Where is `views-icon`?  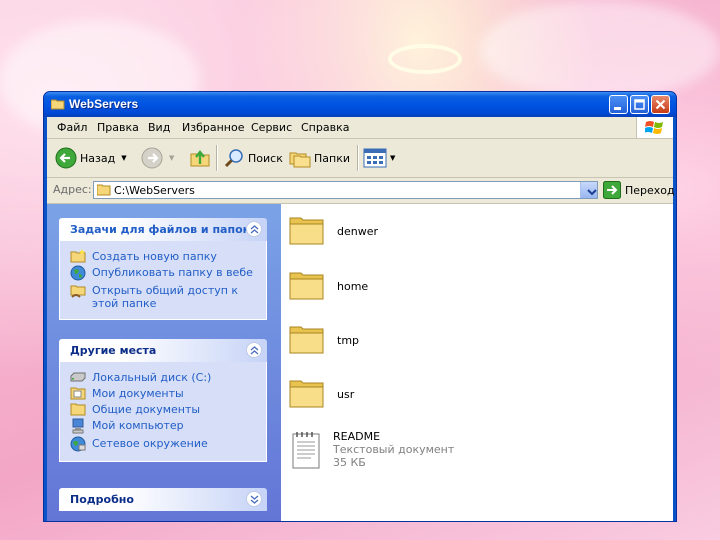
views-icon is located at coordinates (375, 158).